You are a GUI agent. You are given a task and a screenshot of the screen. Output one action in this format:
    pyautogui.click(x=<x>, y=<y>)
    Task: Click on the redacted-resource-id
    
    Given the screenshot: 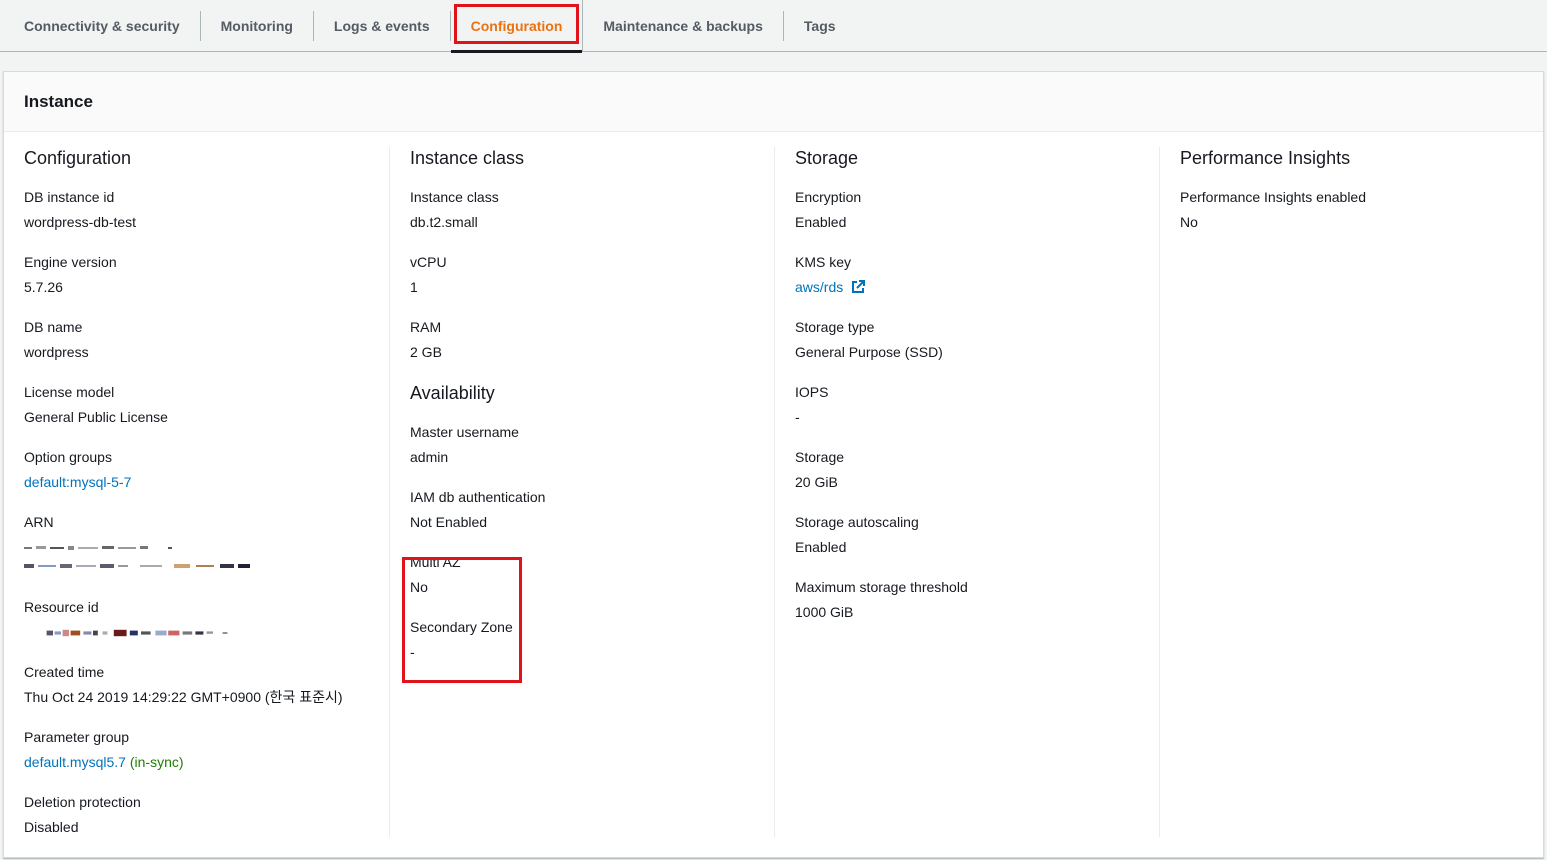 What is the action you would take?
    pyautogui.click(x=137, y=633)
    